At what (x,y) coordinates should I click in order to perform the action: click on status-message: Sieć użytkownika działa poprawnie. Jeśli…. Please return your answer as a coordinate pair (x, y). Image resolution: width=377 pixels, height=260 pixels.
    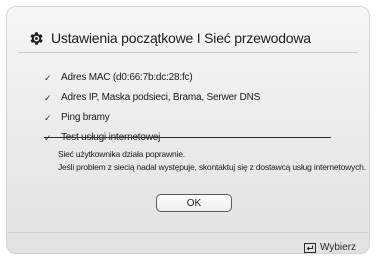
    Looking at the image, I should click on (212, 161).